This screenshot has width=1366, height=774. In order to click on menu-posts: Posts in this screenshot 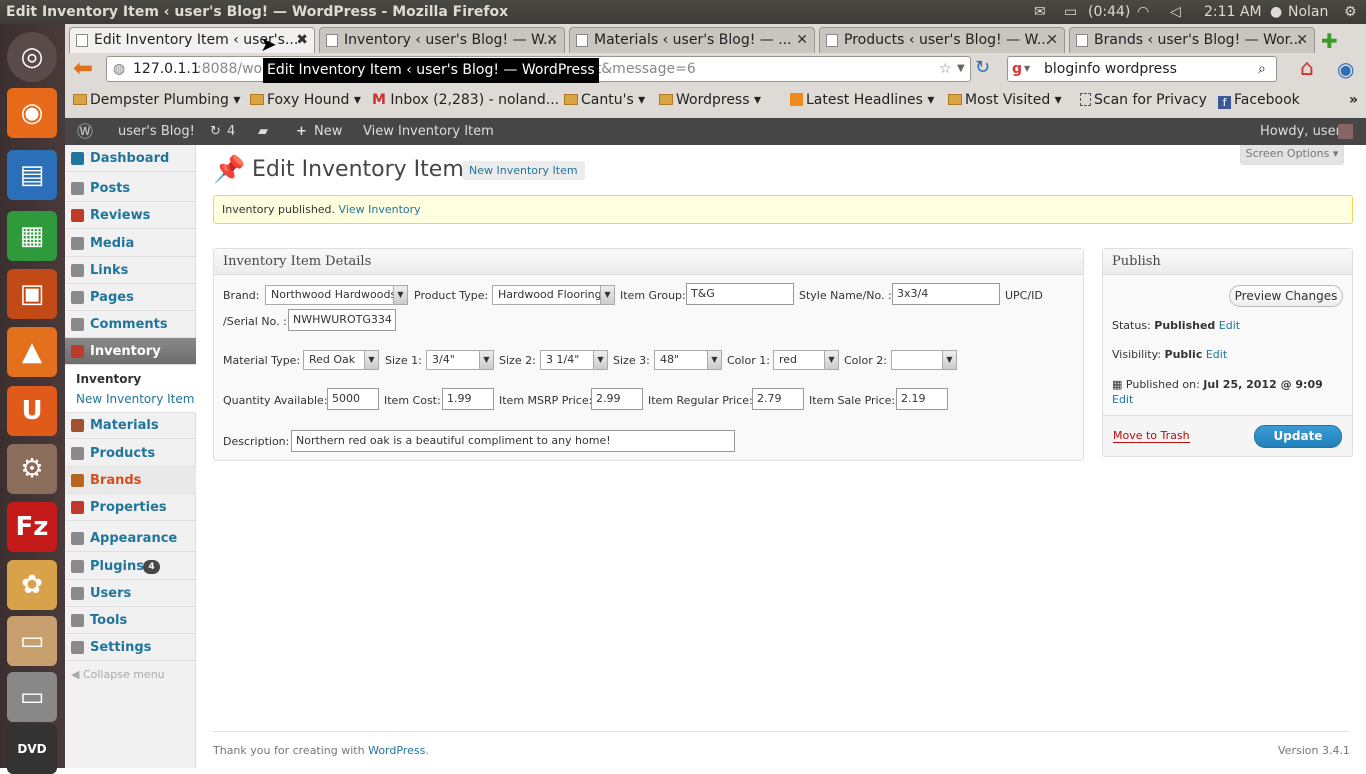, I will do `click(130, 188)`.